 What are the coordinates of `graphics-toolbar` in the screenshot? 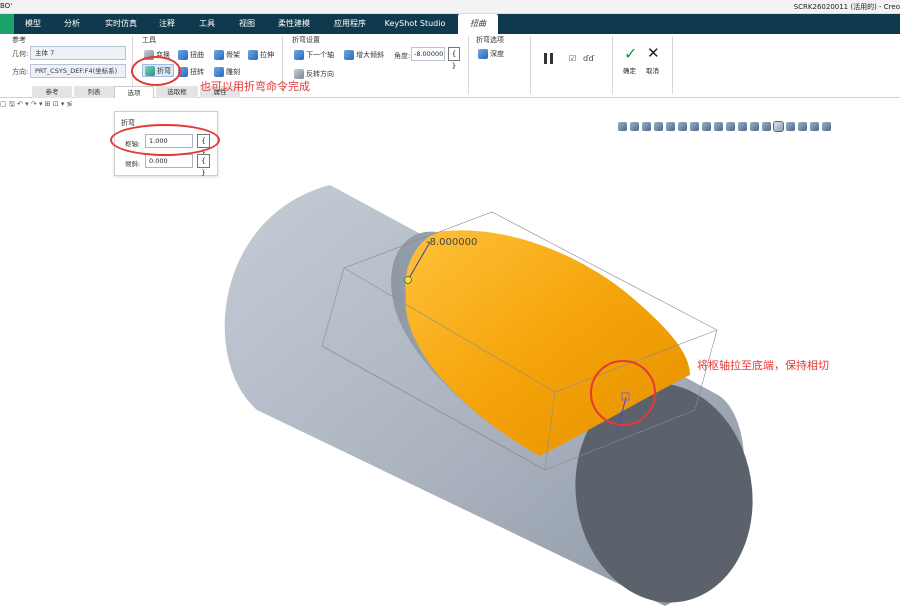 It's located at (756, 126).